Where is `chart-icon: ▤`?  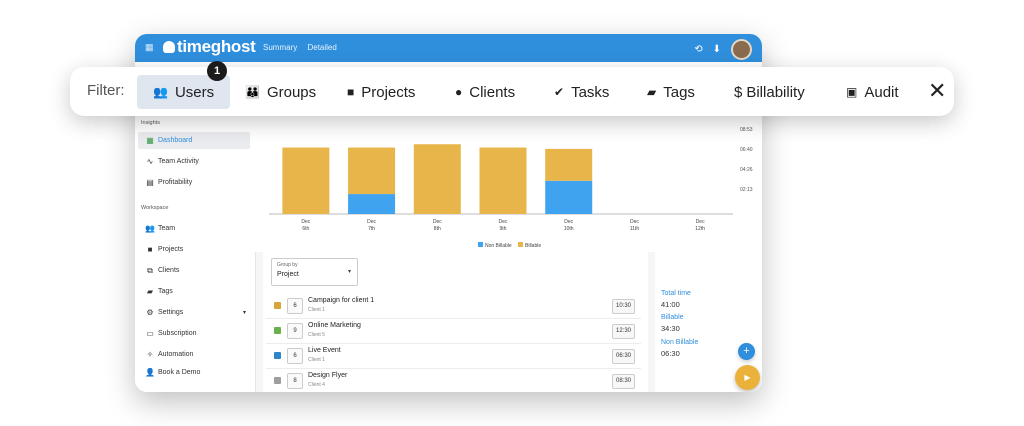
chart-icon: ▤ is located at coordinates (150, 182).